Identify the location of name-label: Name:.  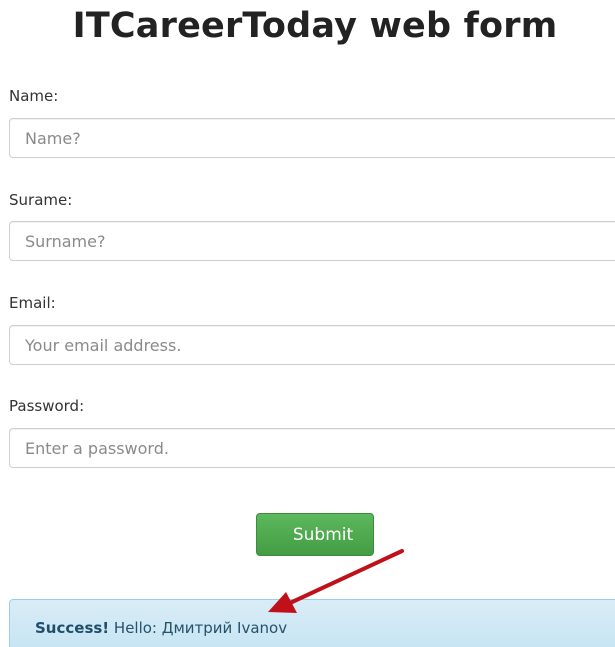
(34, 96).